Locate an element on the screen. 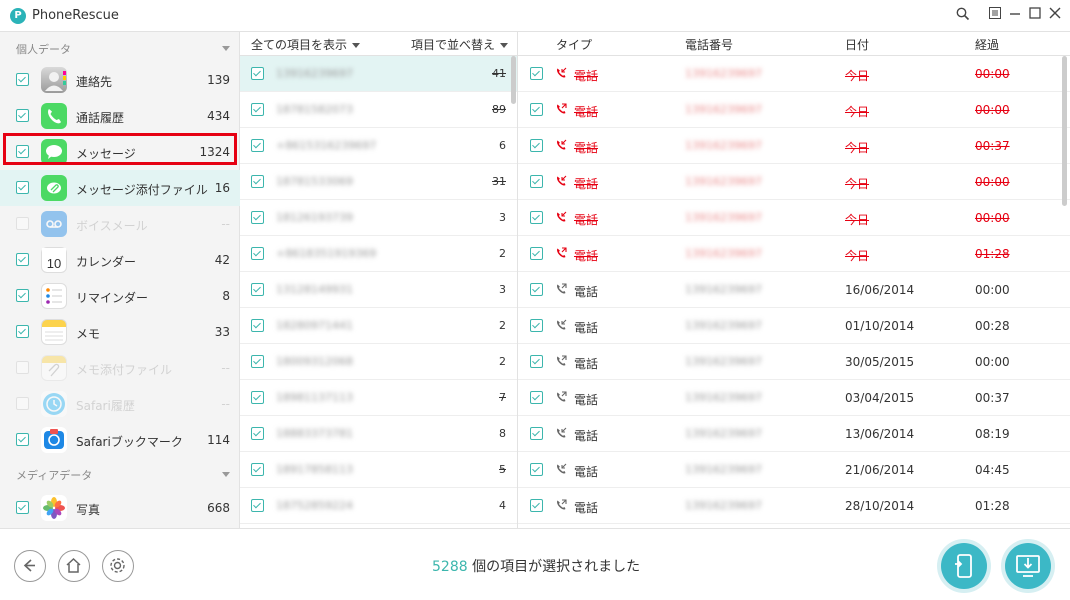 This screenshot has width=1070, height=600. home-button is located at coordinates (74, 566).